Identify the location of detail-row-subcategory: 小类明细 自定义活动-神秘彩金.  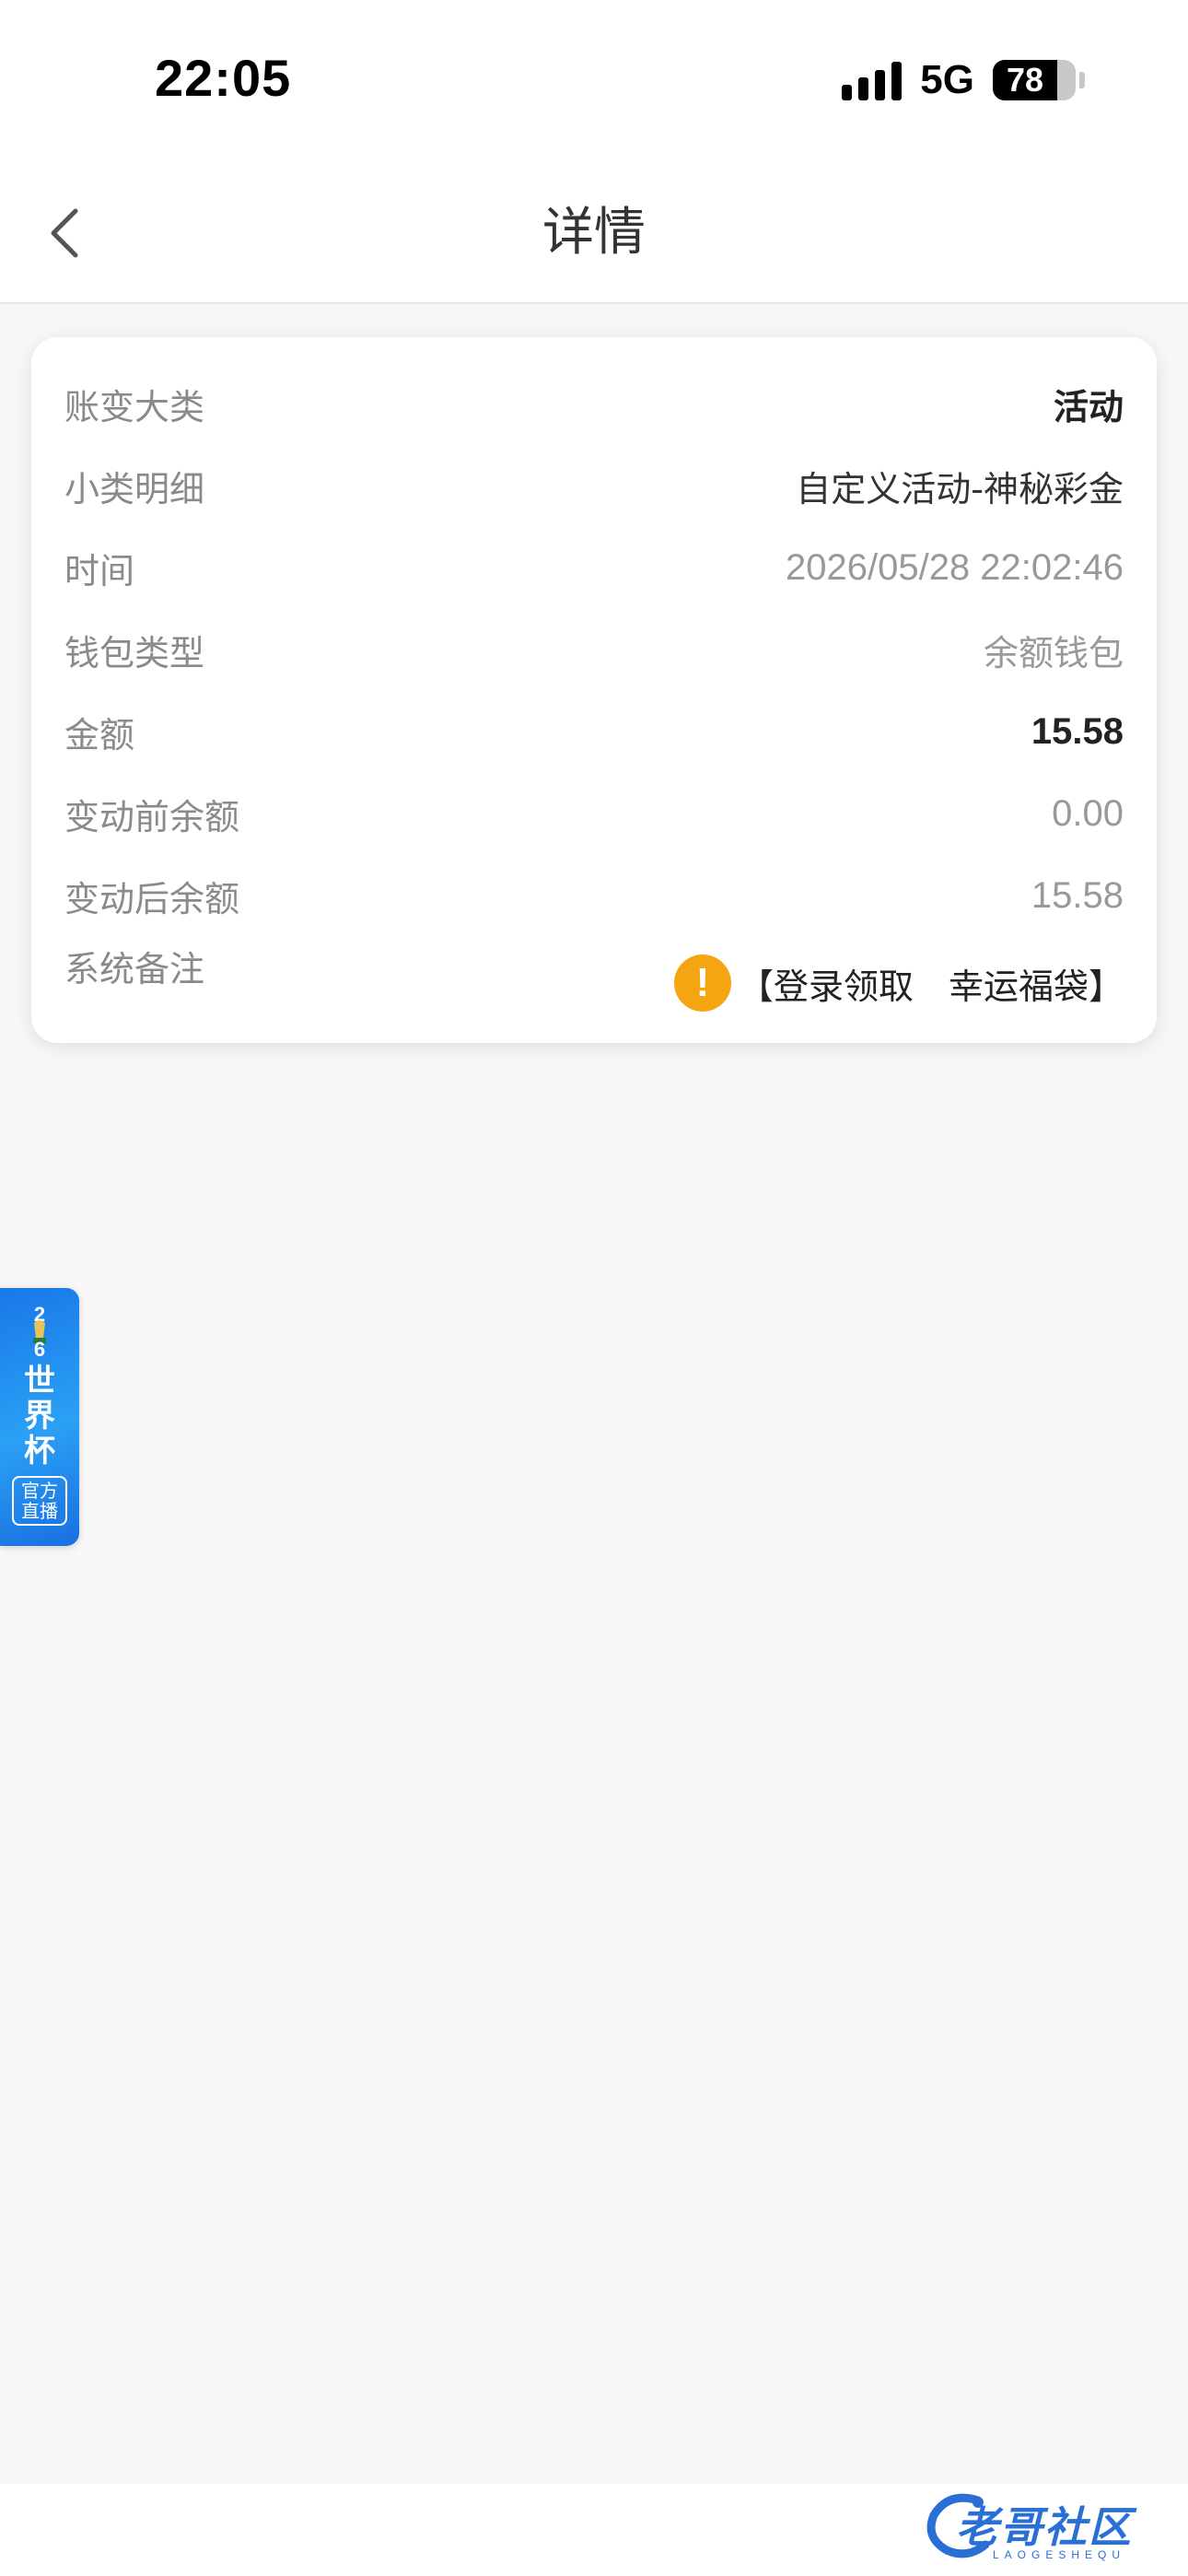
(594, 486).